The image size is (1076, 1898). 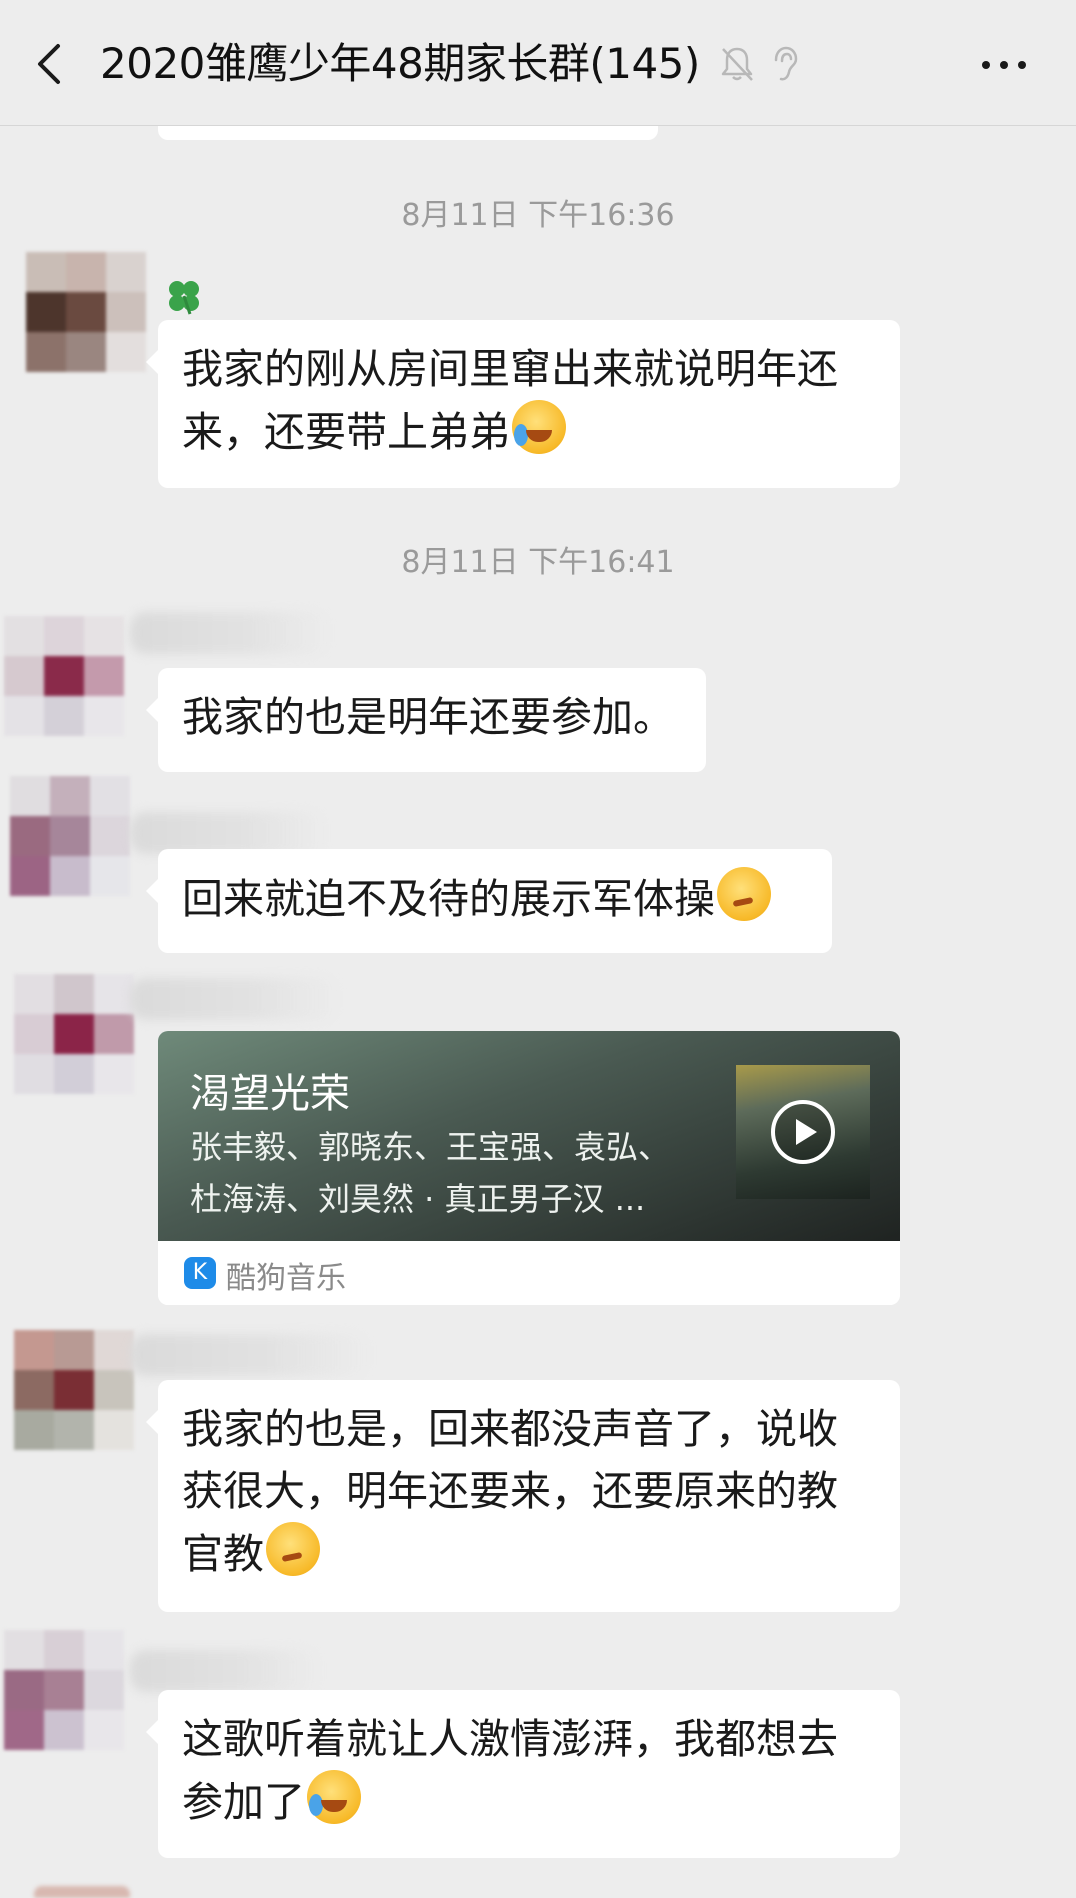 I want to click on timestamp: 8月11日 下午16:41, so click(x=538, y=562).